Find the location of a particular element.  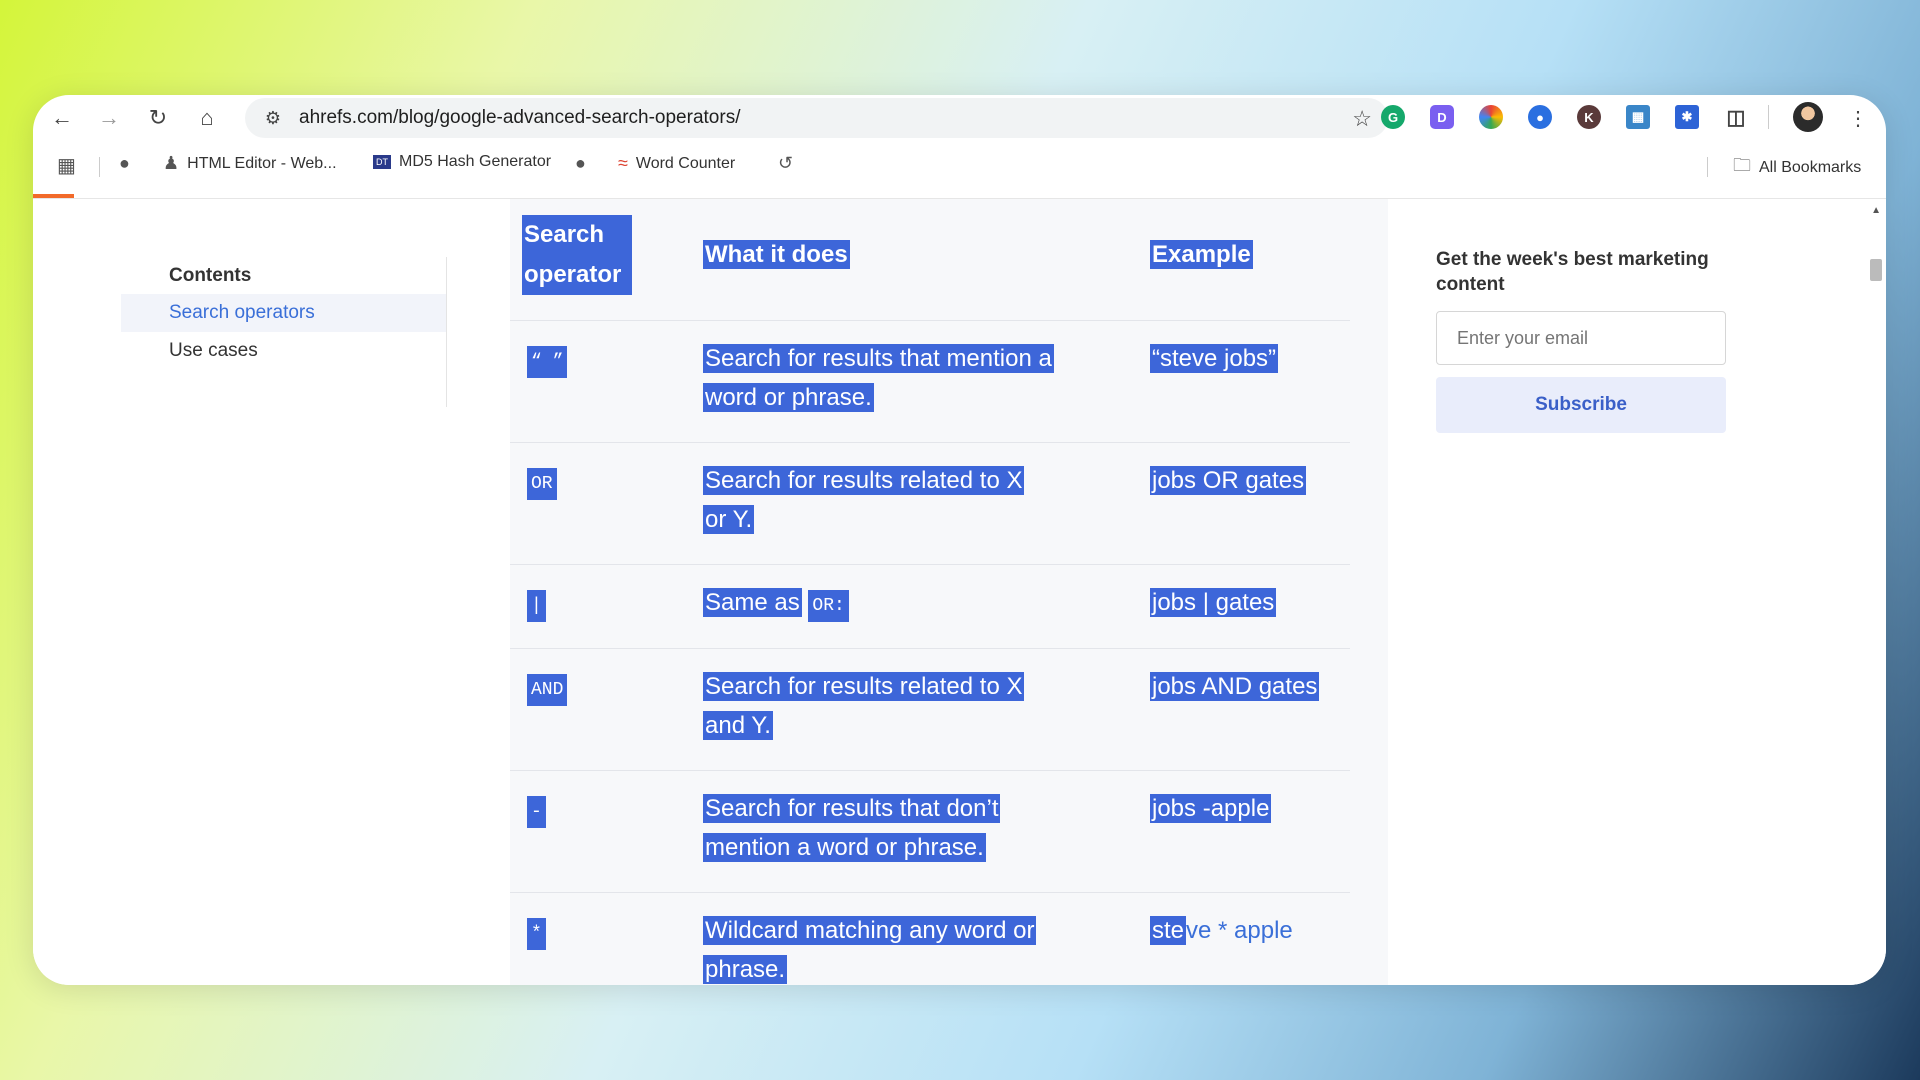

history-icon: ↺ is located at coordinates (789, 163).